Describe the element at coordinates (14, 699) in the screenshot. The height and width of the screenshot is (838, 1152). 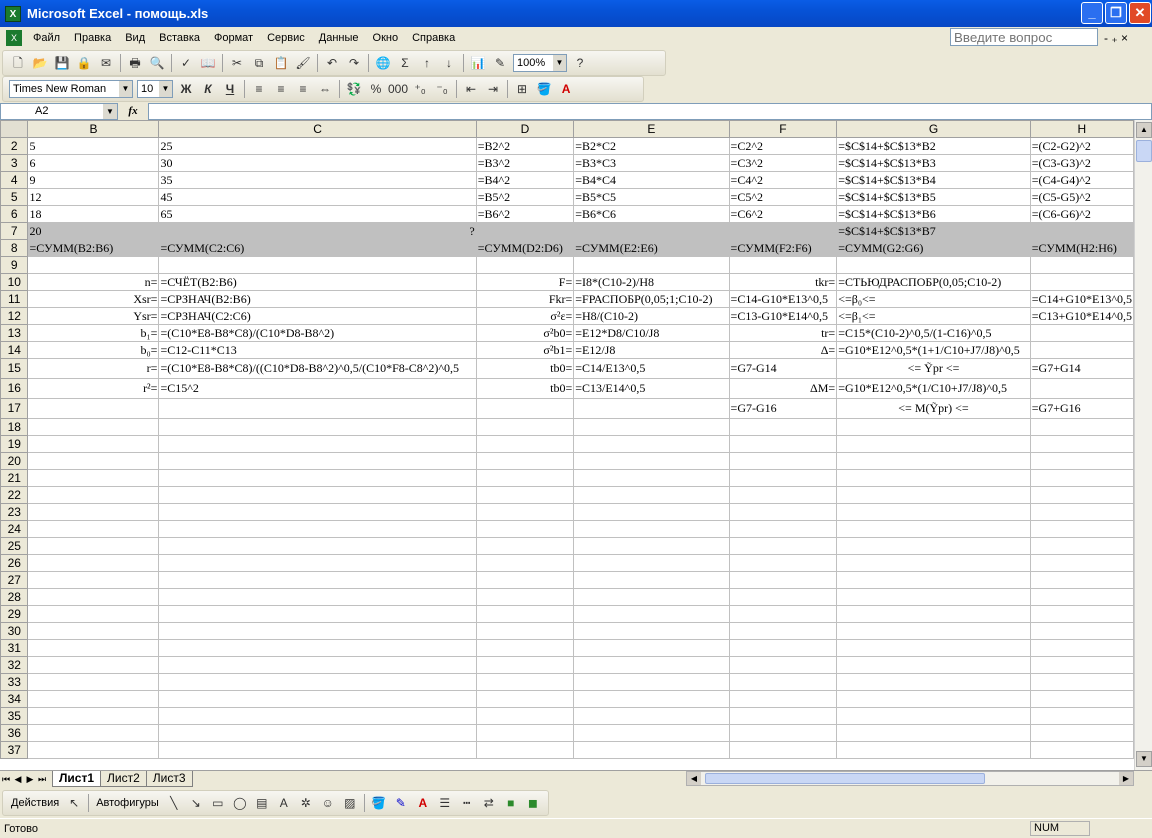
I see `row-header: 34` at that location.